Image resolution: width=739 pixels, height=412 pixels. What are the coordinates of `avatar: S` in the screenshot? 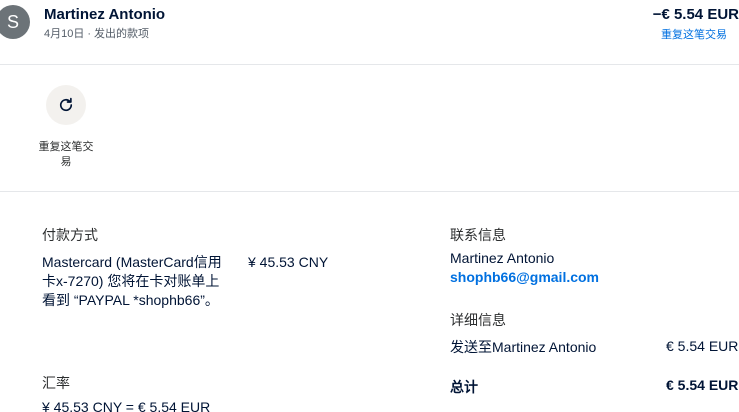 It's located at (15, 22).